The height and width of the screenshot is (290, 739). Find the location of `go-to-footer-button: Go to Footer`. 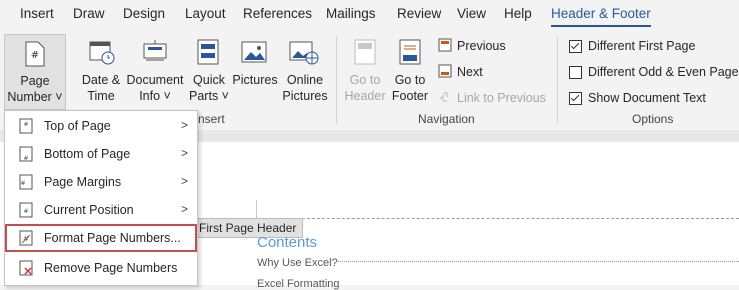

go-to-footer-button: Go to Footer is located at coordinates (410, 88).